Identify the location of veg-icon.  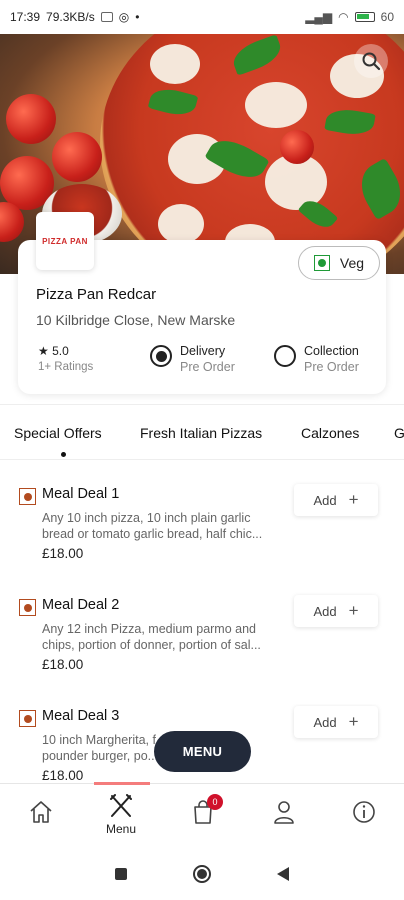
(321, 263).